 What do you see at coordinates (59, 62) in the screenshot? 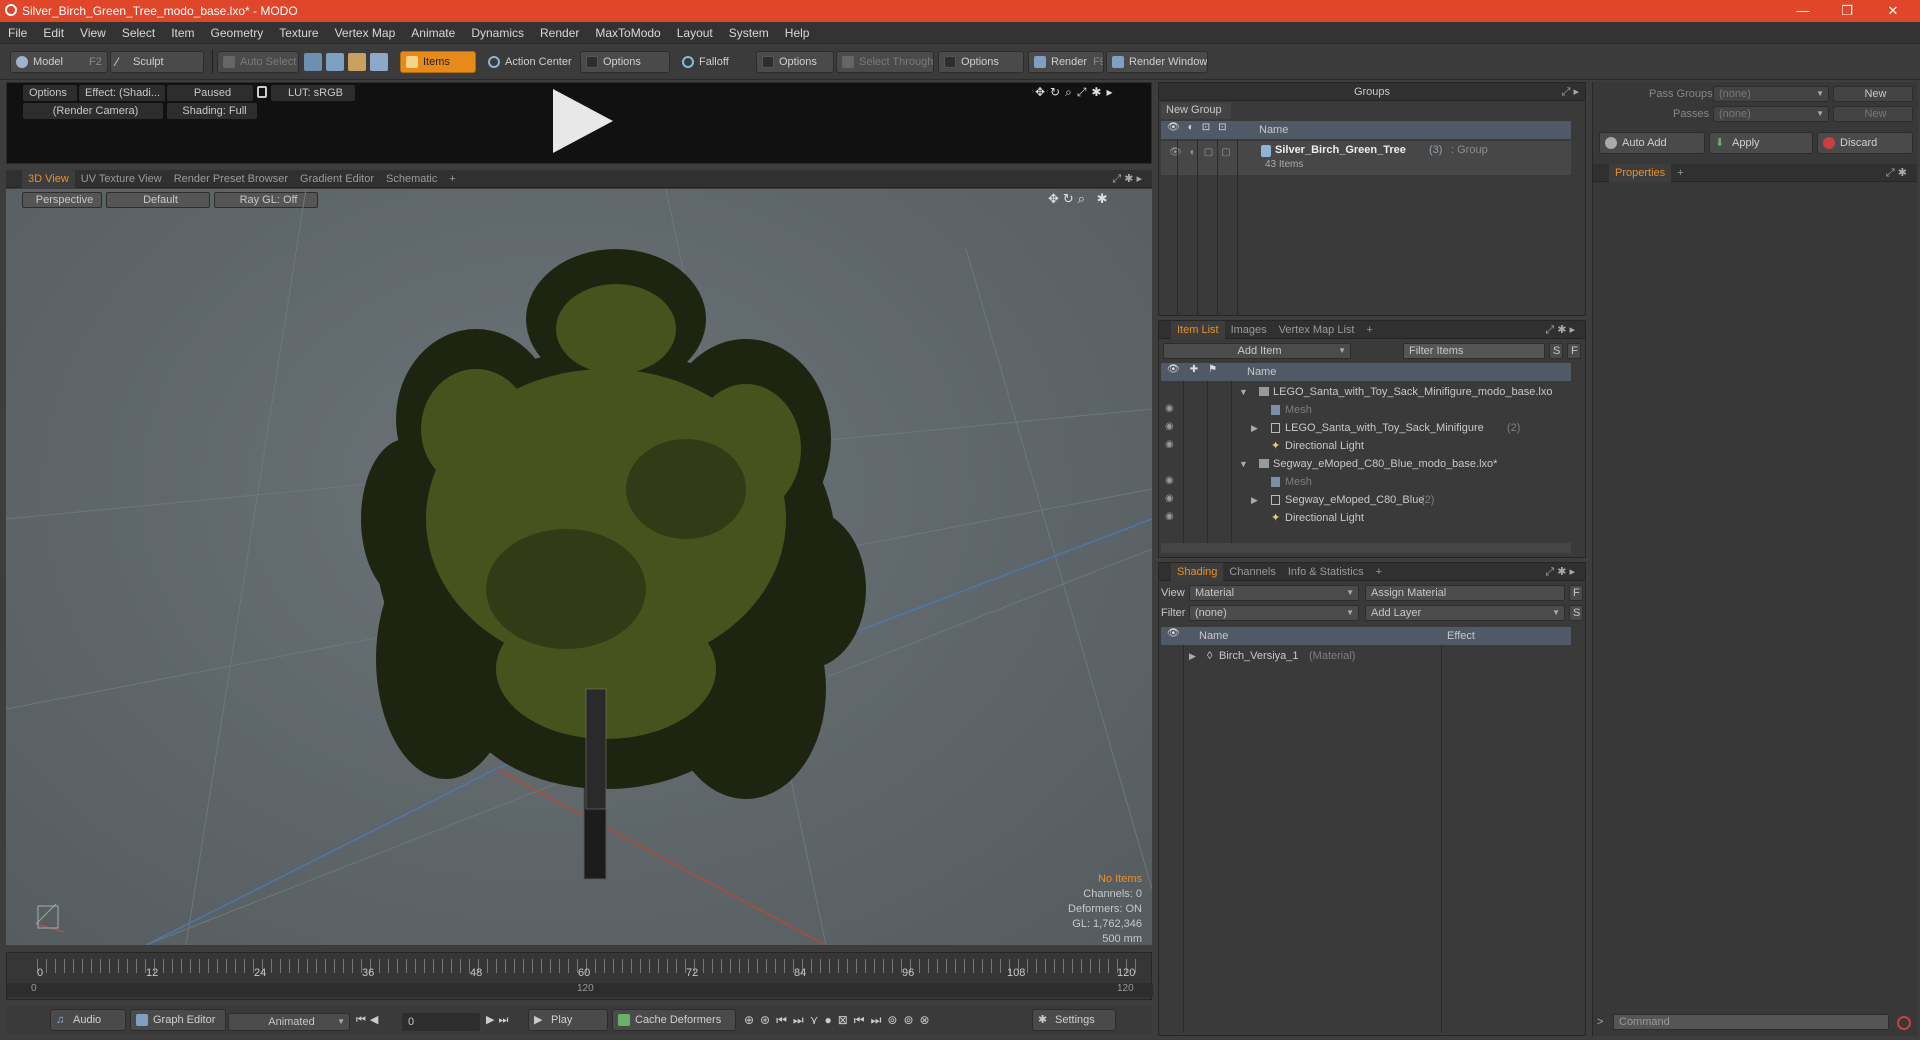
I see `model-mode-button: Model F2` at bounding box center [59, 62].